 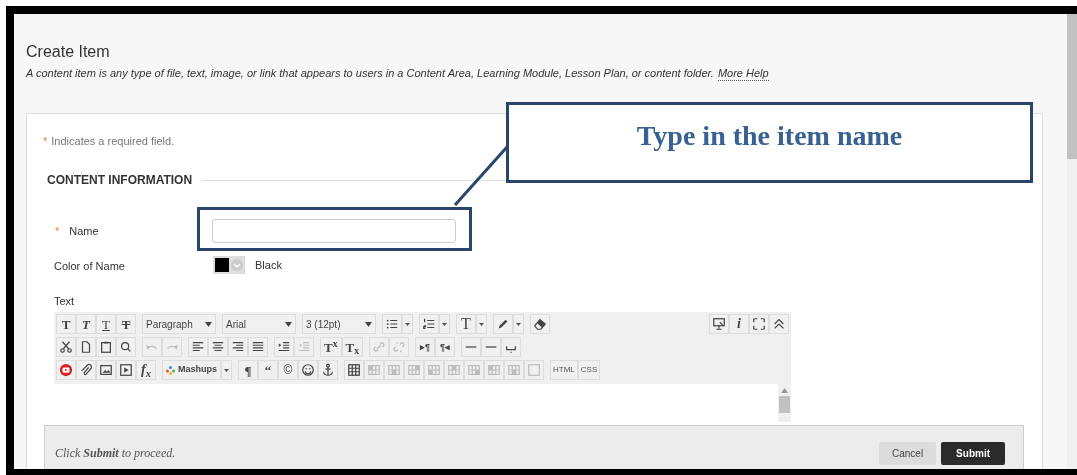 I want to click on monitor-icon, so click(x=719, y=324).